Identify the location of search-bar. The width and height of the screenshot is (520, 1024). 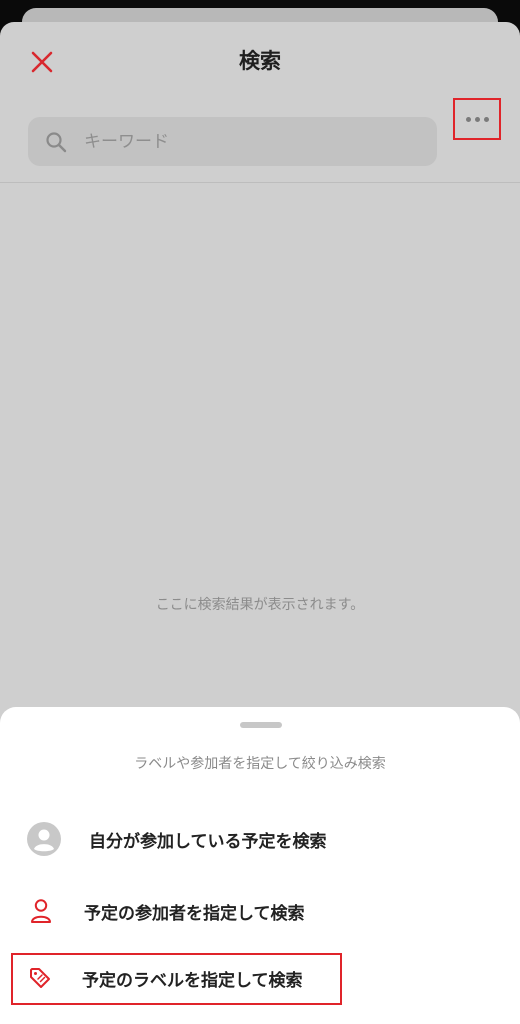
(260, 142).